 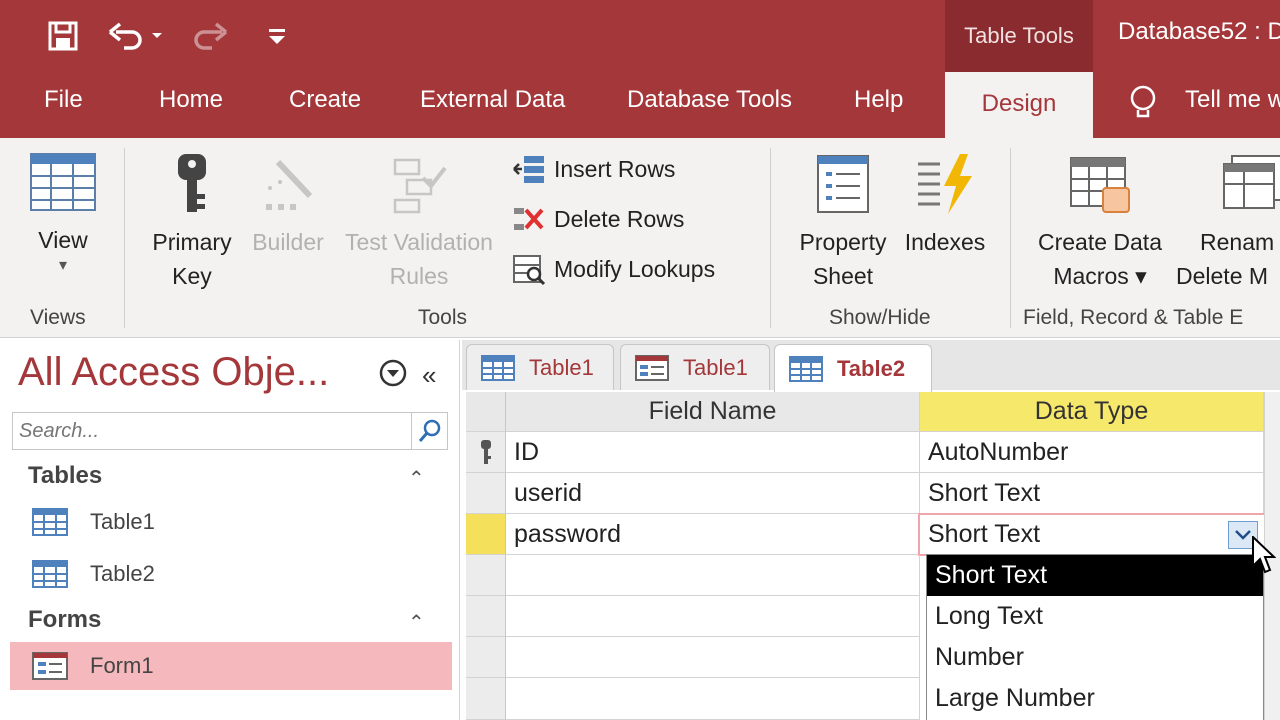 I want to click on nav-menu-dropdown-icon, so click(x=393, y=375).